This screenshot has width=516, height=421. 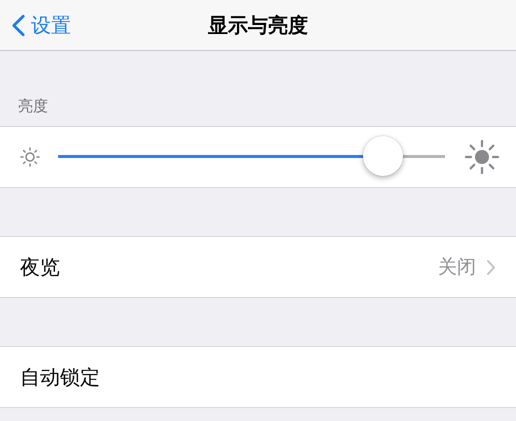 I want to click on settings-row: 夜览 关闭, so click(x=258, y=267).